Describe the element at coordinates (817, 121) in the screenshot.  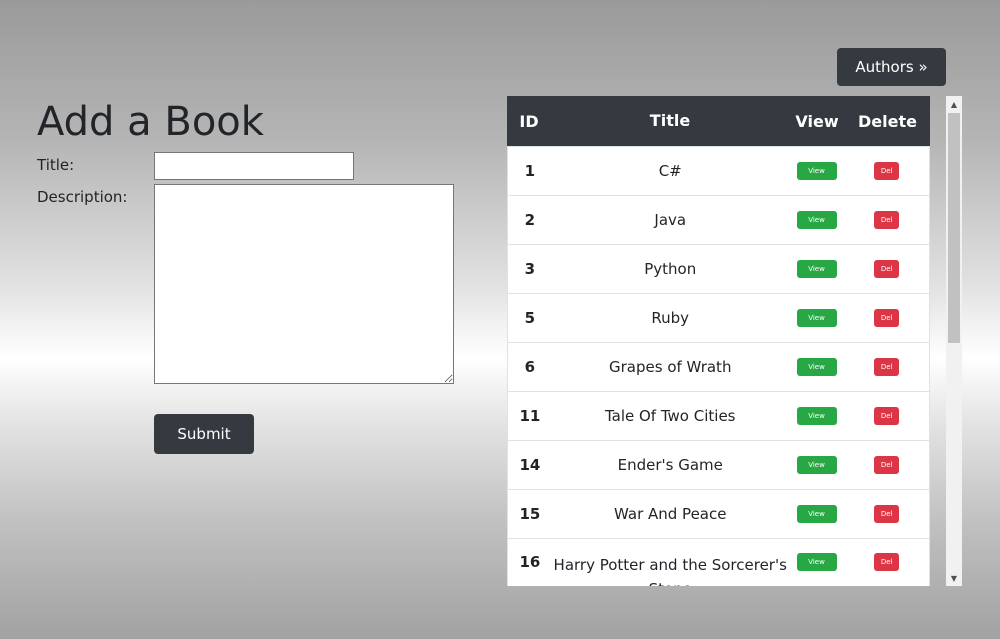
I see `header-view: View` at that location.